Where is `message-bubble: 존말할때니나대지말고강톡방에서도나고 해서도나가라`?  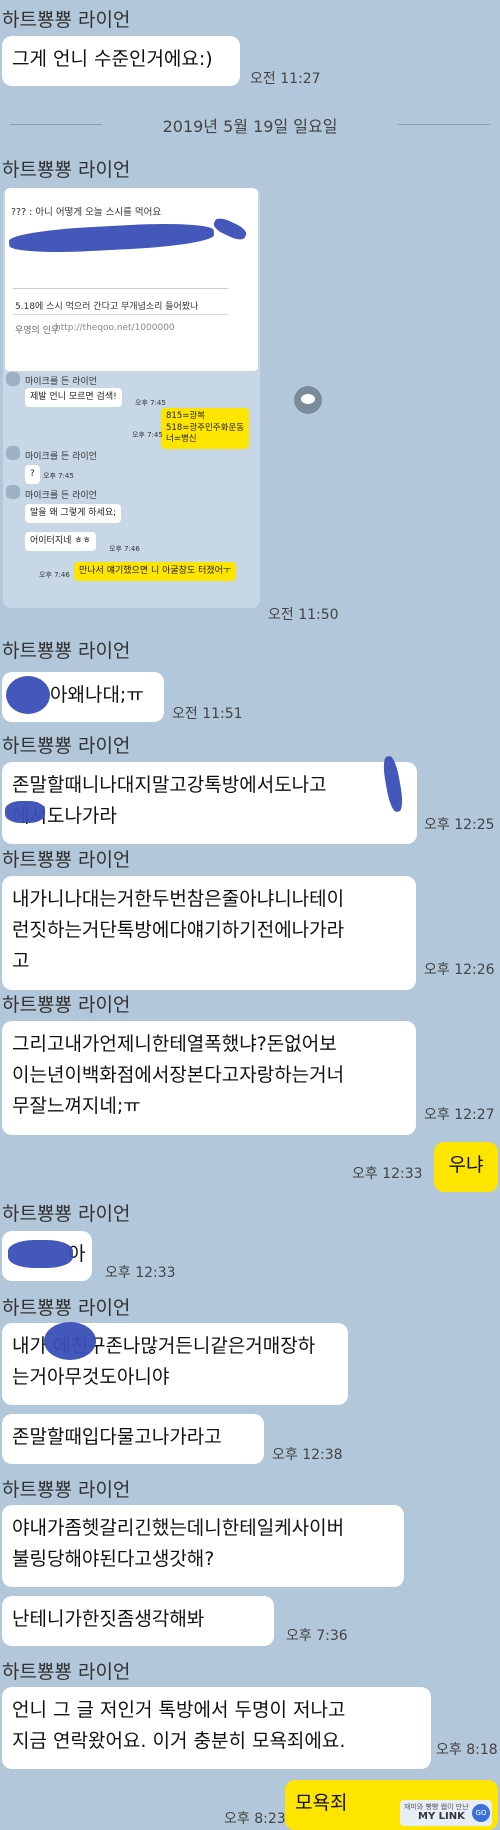 message-bubble: 존말할때니나대지말고강톡방에서도나고 해서도나가라 is located at coordinates (209, 803).